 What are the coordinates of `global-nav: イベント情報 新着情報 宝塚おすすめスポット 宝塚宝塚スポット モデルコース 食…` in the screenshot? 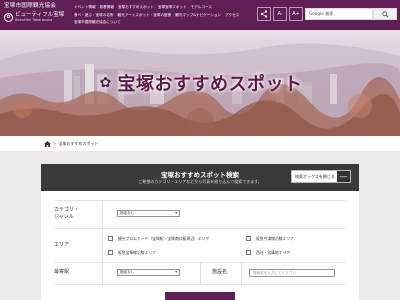 It's located at (164, 15).